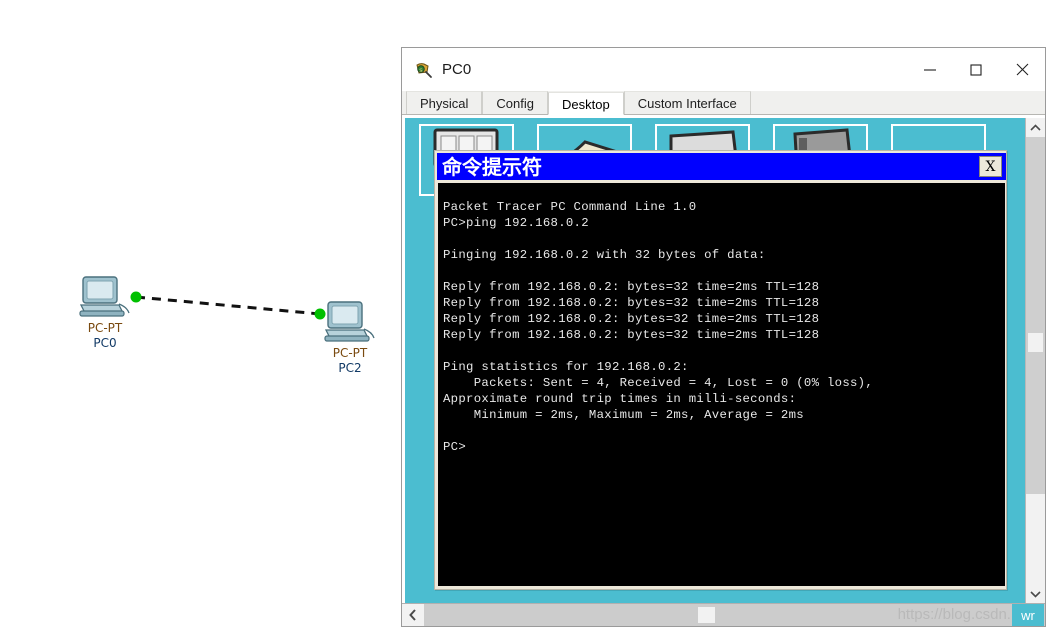 The height and width of the screenshot is (632, 1047). I want to click on command-prompt-titlebar: 命令提示符 X, so click(721, 166).